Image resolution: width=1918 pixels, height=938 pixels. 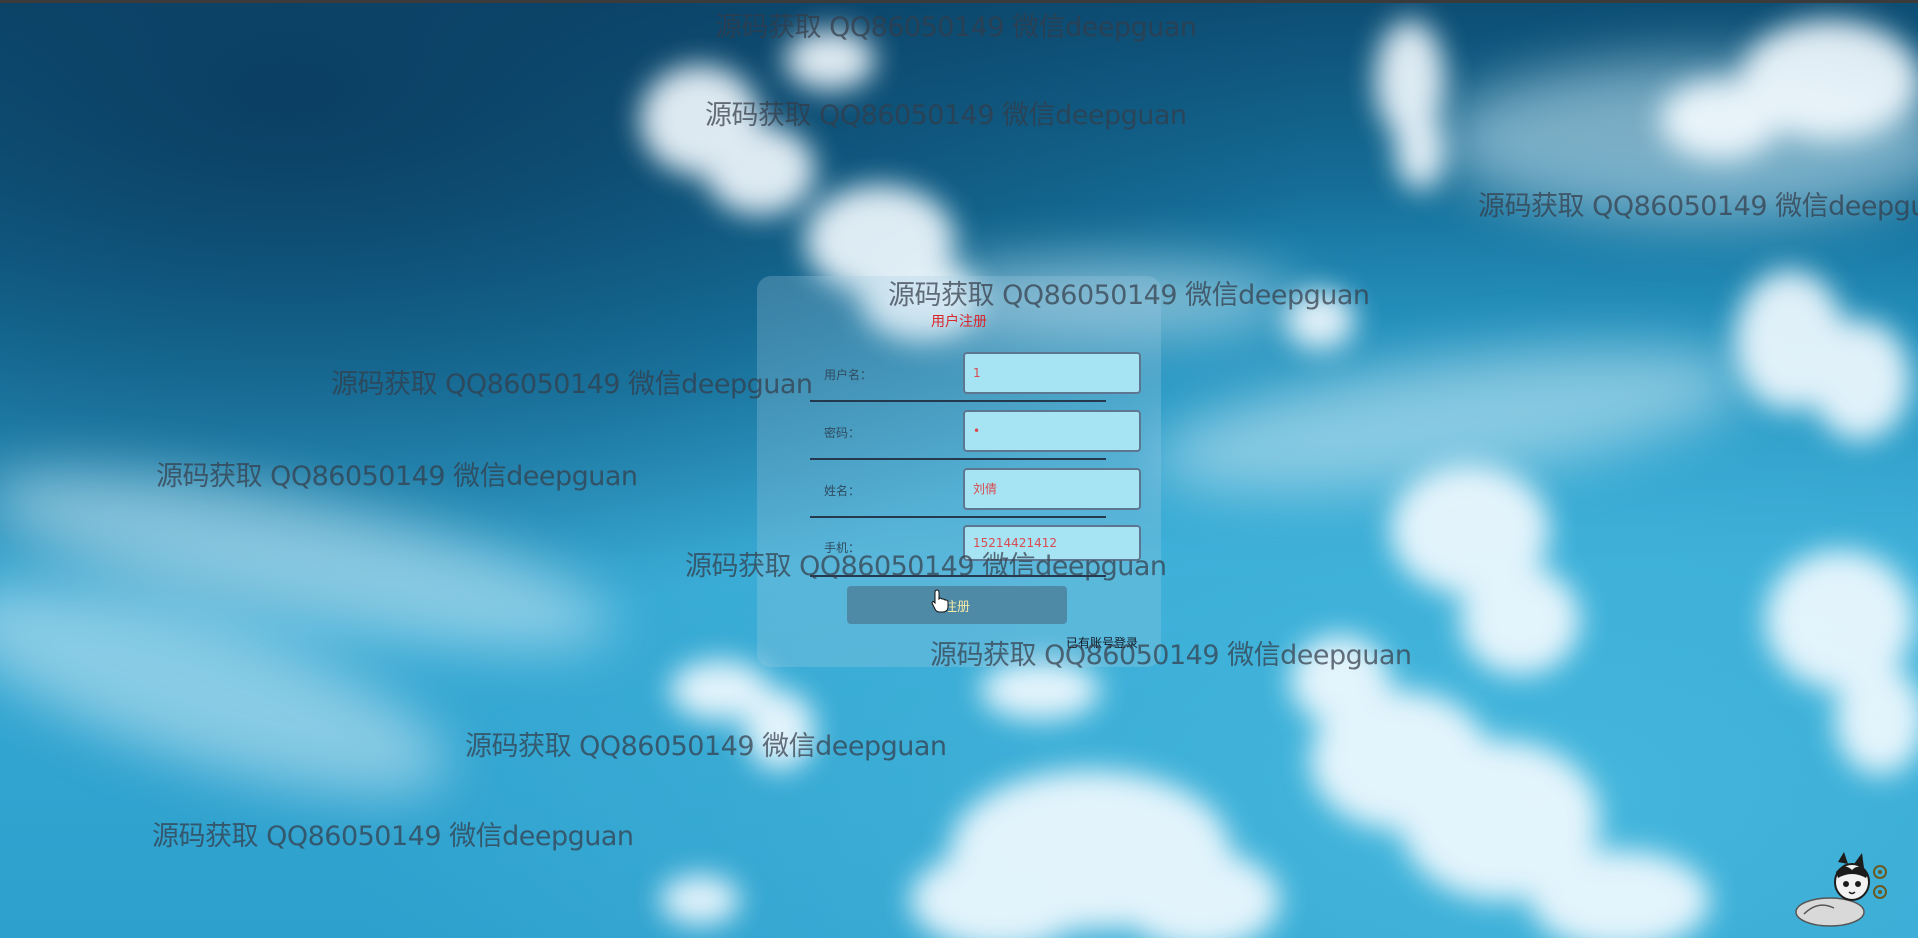 I want to click on password-row: 密码： •, so click(x=975, y=438).